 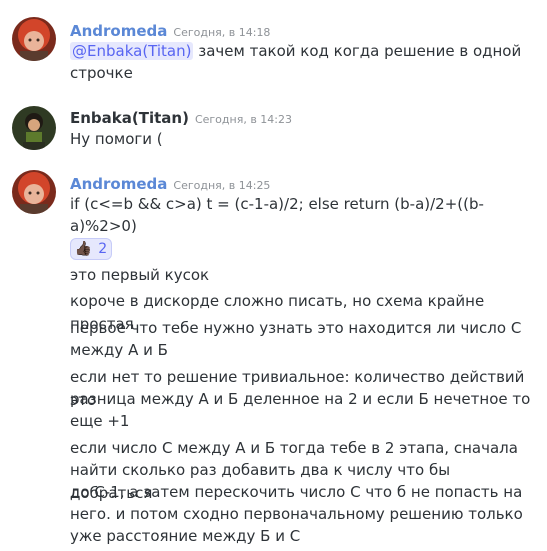 I want to click on message-text-rest: зачем такой код когда решение в одной, so click(x=357, y=51).